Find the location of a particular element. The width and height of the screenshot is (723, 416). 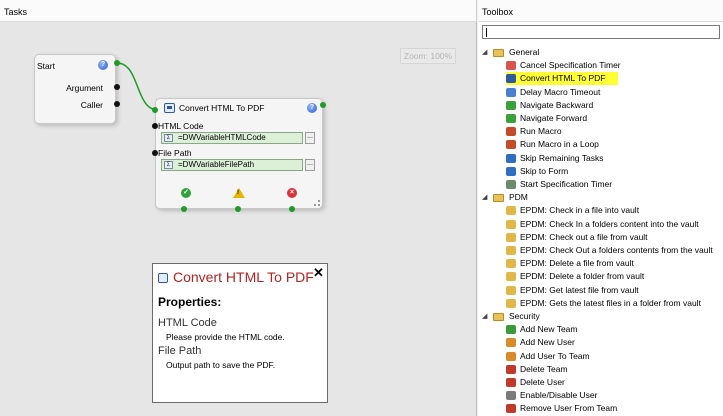

start-node: Start ? Argument Caller is located at coordinates (75, 89).